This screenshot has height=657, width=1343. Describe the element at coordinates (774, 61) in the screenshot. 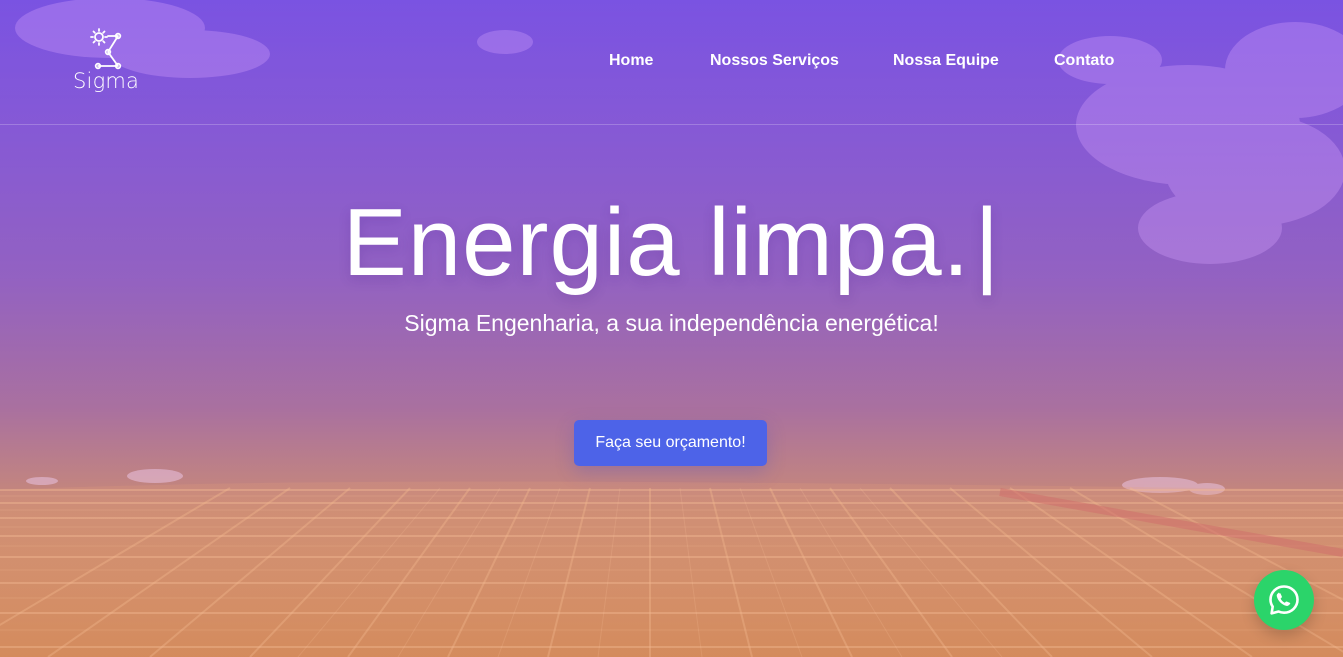

I see `nav-nossos-servicos: Nossos Serviços` at that location.